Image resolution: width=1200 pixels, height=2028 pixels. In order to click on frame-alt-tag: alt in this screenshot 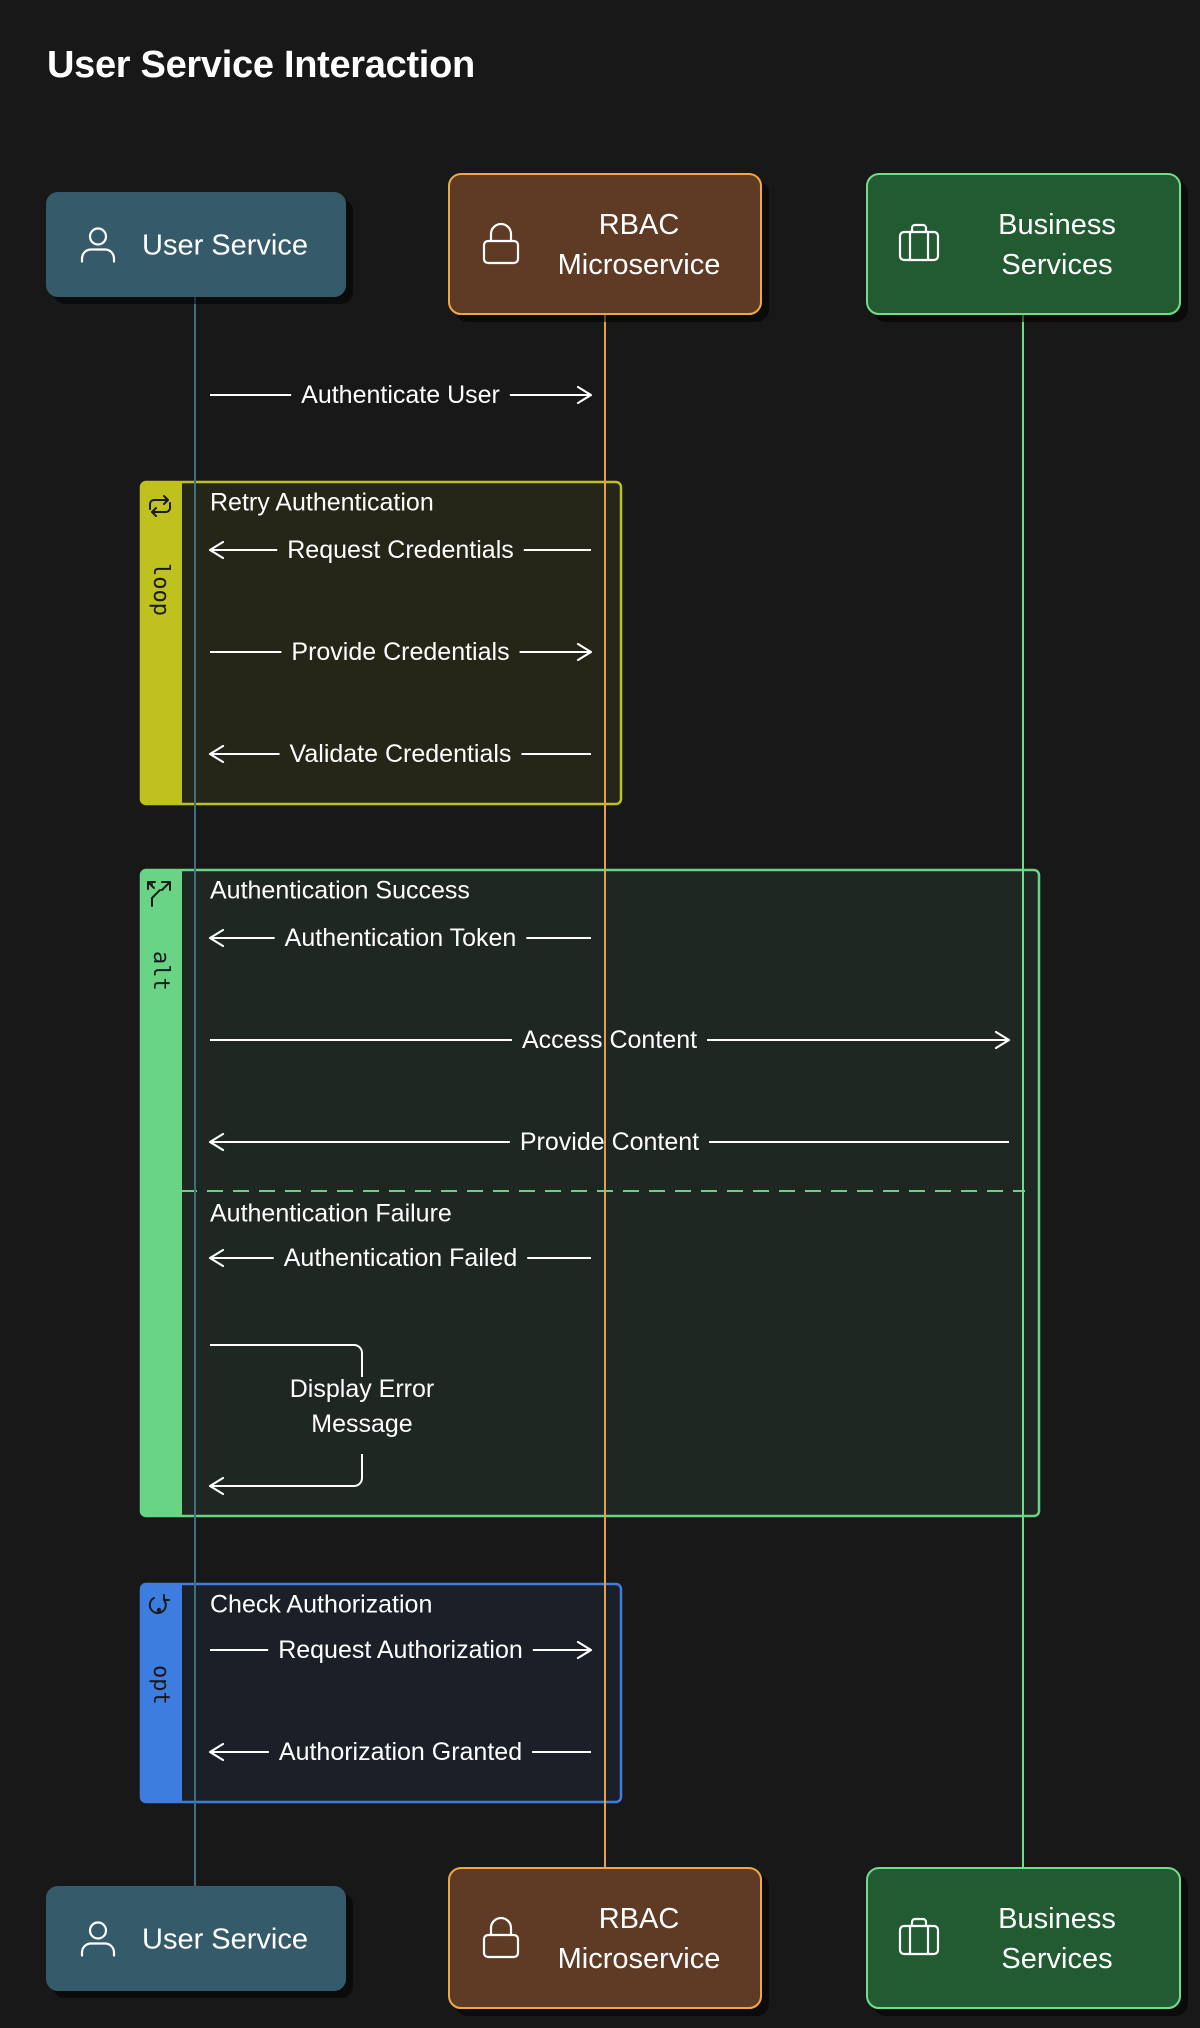, I will do `click(160, 971)`.